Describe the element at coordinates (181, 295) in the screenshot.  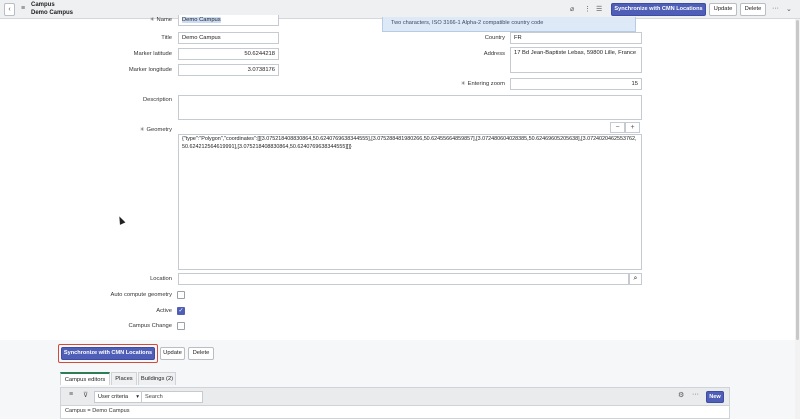
I see `auto-compute-checkbox` at that location.